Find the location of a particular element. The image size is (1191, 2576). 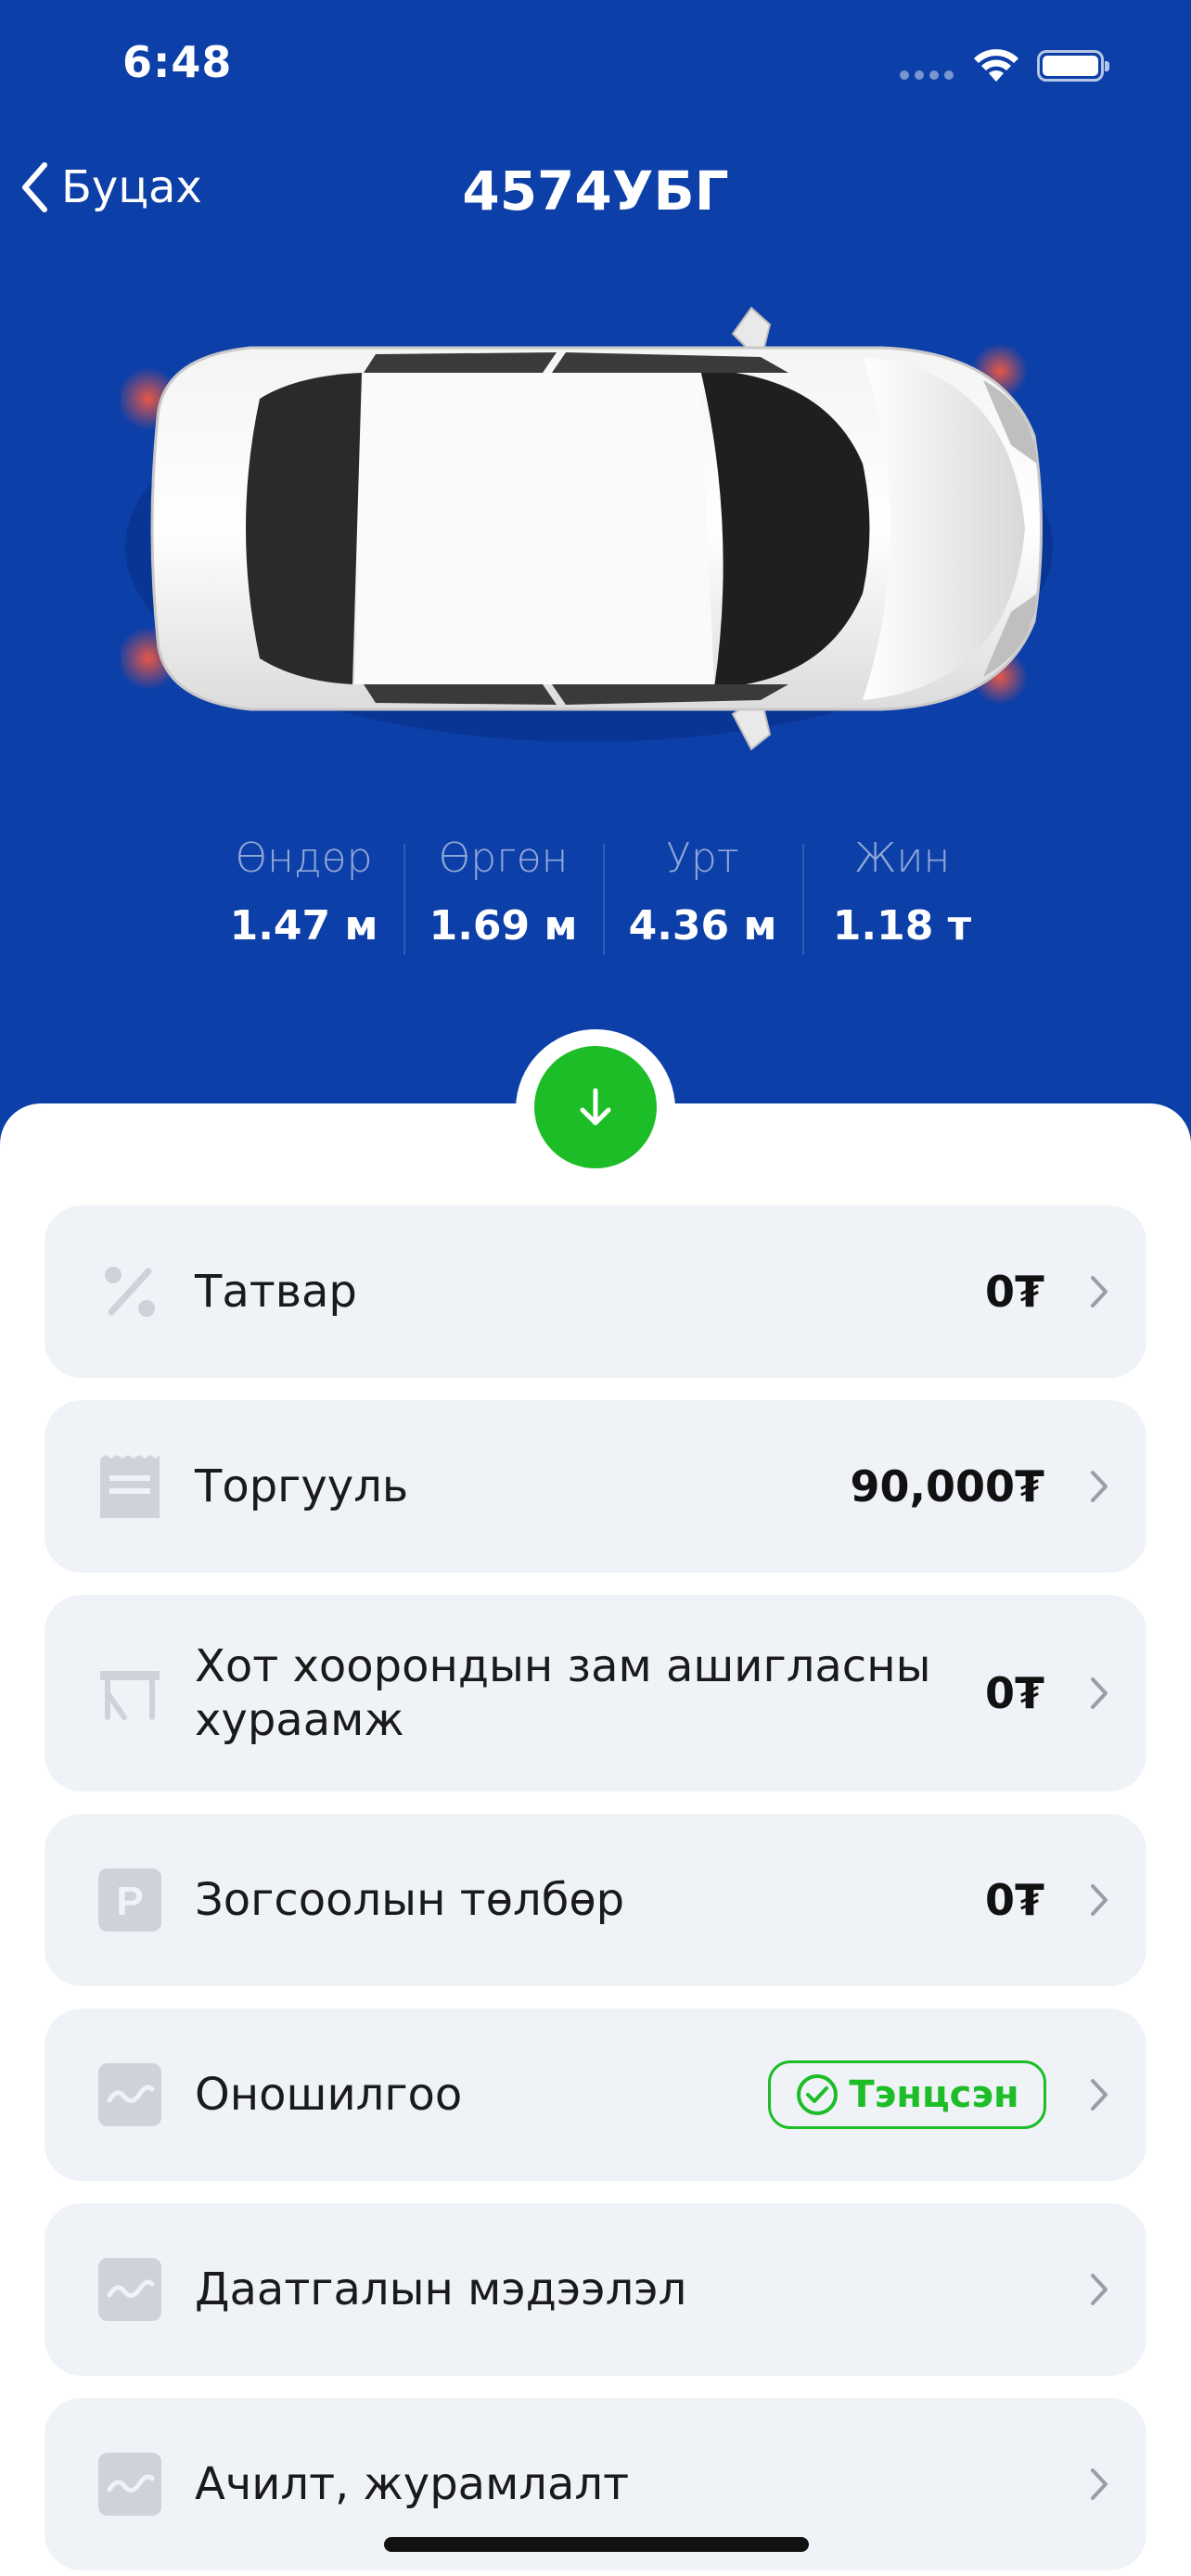

status-badge: Тэнцсэн is located at coordinates (907, 2094).